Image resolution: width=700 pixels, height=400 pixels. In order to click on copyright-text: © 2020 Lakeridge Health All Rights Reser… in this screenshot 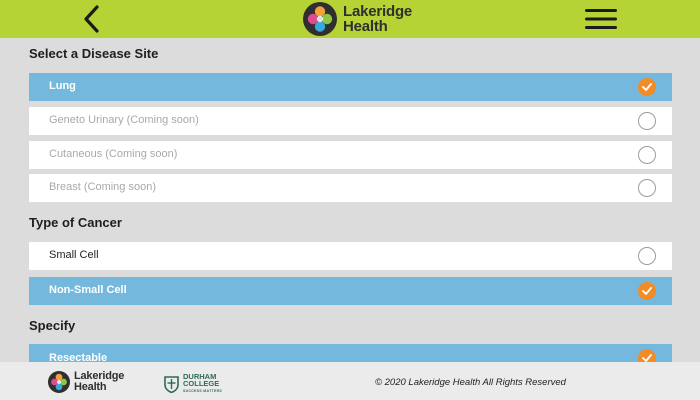, I will do `click(470, 382)`.